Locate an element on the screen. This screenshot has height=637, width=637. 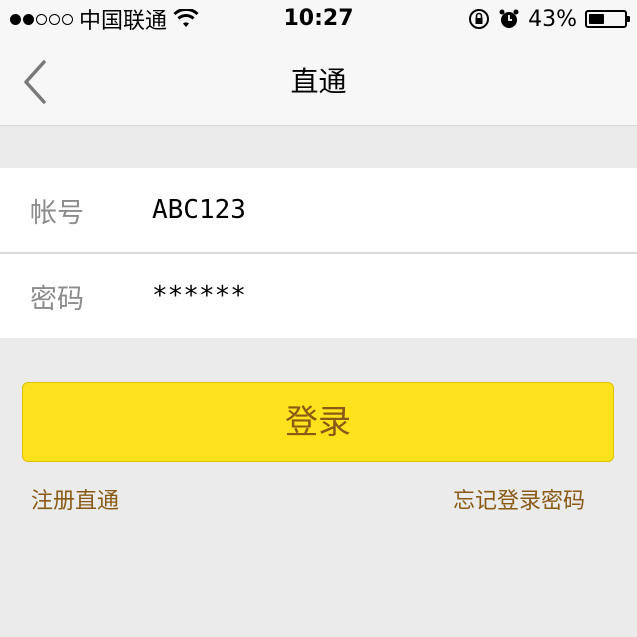
battery-percent: 43% is located at coordinates (552, 19).